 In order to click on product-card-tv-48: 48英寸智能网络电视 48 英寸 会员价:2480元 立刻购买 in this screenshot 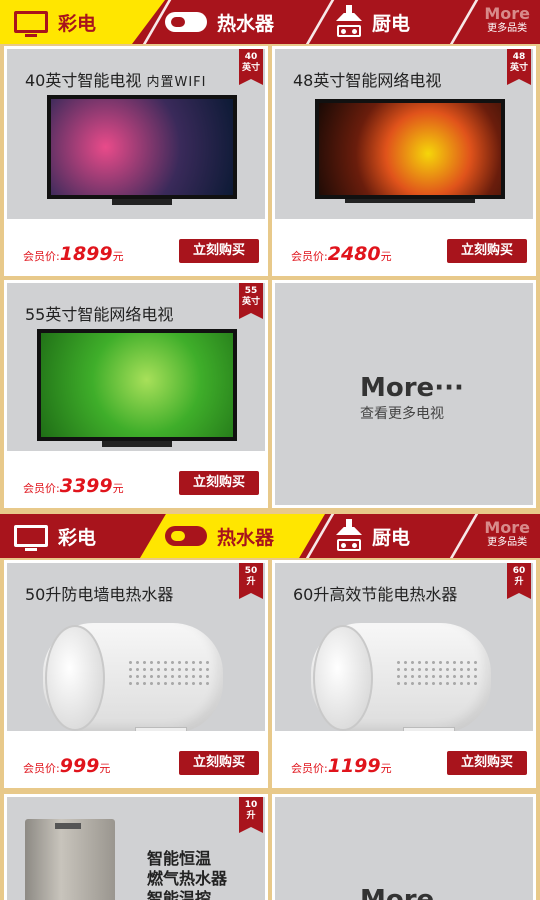, I will do `click(404, 161)`.